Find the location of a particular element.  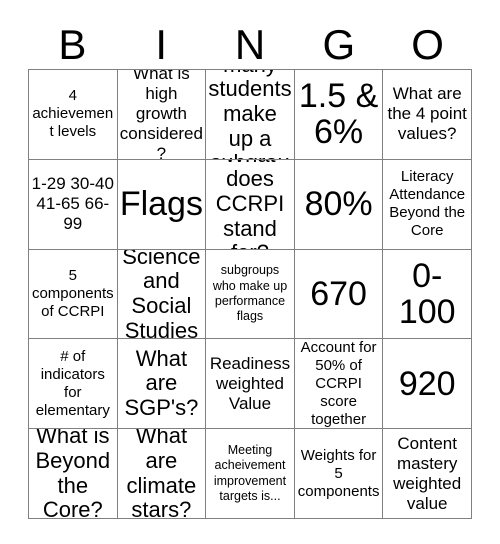

bingo-cell-text: What is high growth considered? is located at coordinates (161, 115).